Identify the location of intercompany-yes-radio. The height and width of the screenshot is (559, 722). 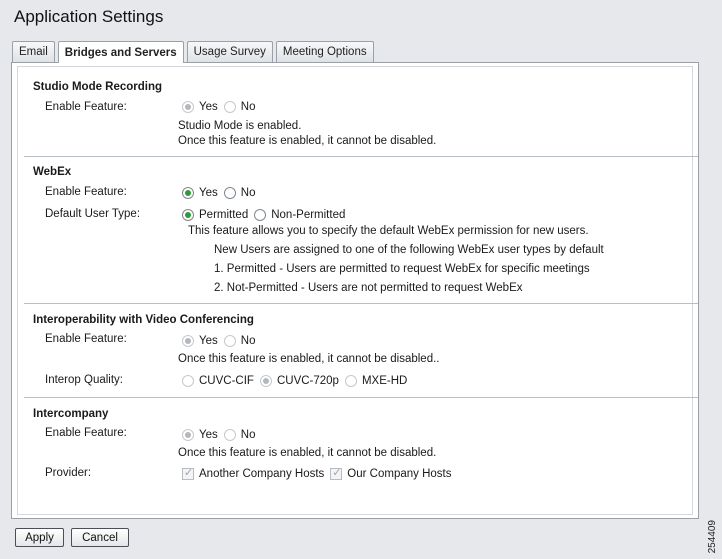
(188, 435).